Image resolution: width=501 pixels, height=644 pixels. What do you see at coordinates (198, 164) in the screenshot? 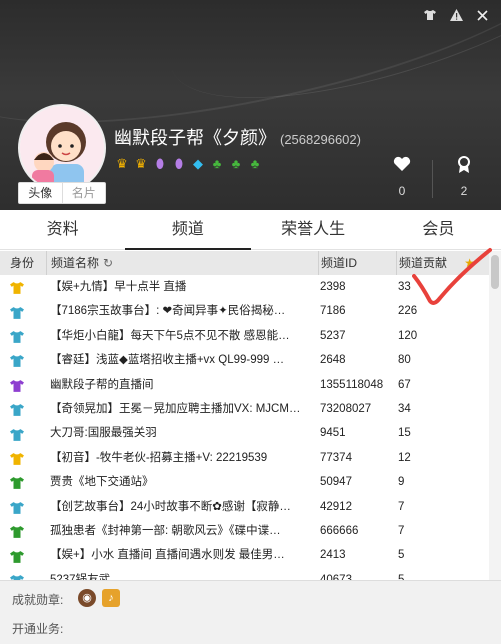
I see `diamond-icon: ◆` at bounding box center [198, 164].